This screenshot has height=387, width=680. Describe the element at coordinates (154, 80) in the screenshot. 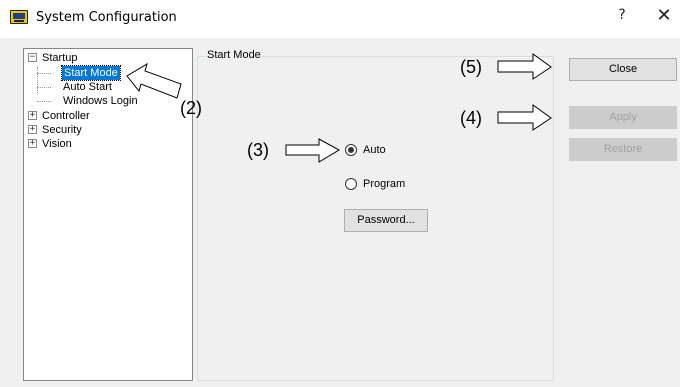

I see `callout-2-arrow` at that location.